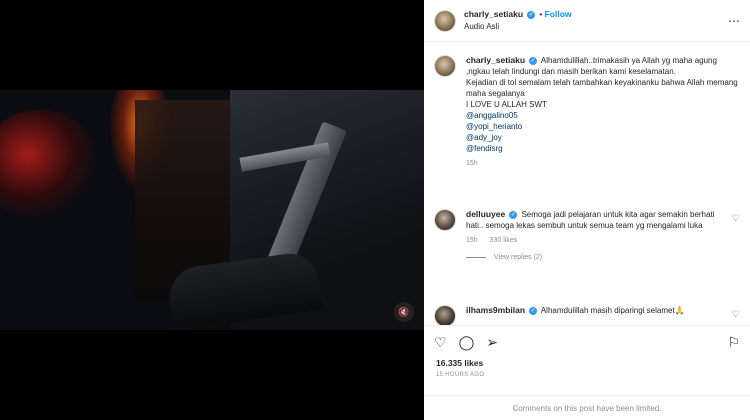 This screenshot has width=750, height=420. I want to click on comment-meta: 15h 330 likes, so click(603, 240).